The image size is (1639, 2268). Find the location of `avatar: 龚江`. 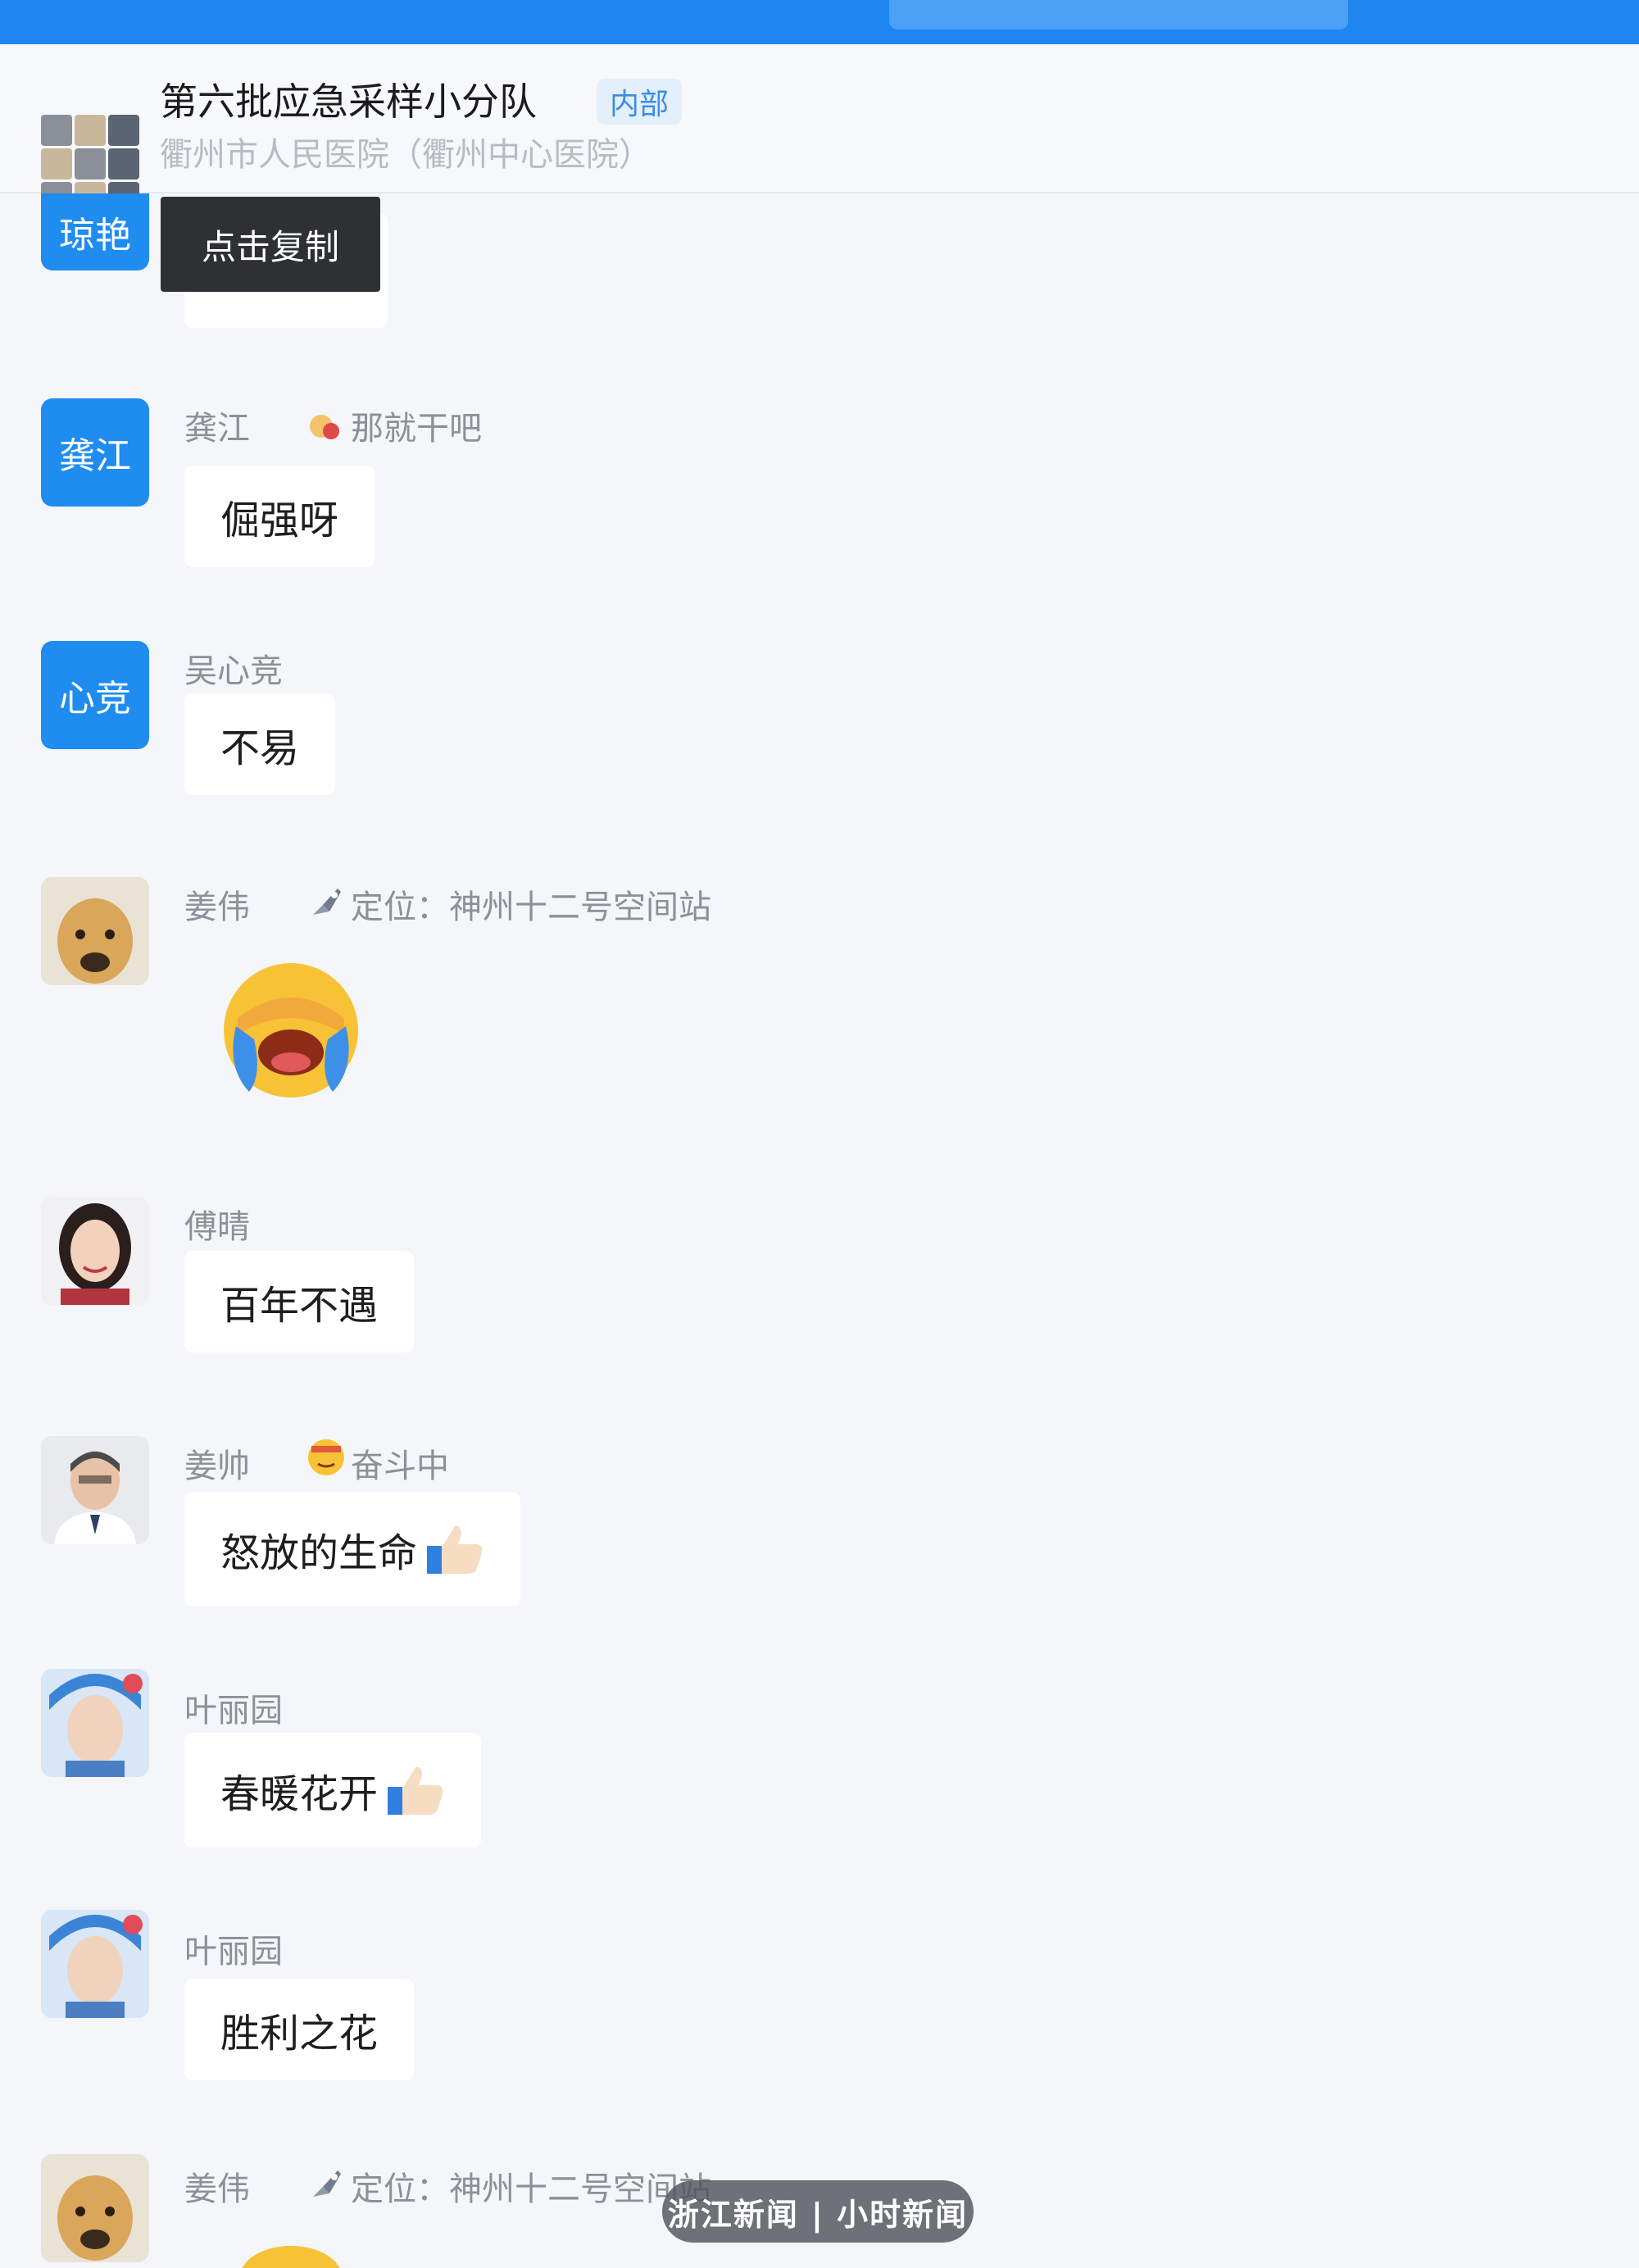

avatar: 龚江 is located at coordinates (95, 452).